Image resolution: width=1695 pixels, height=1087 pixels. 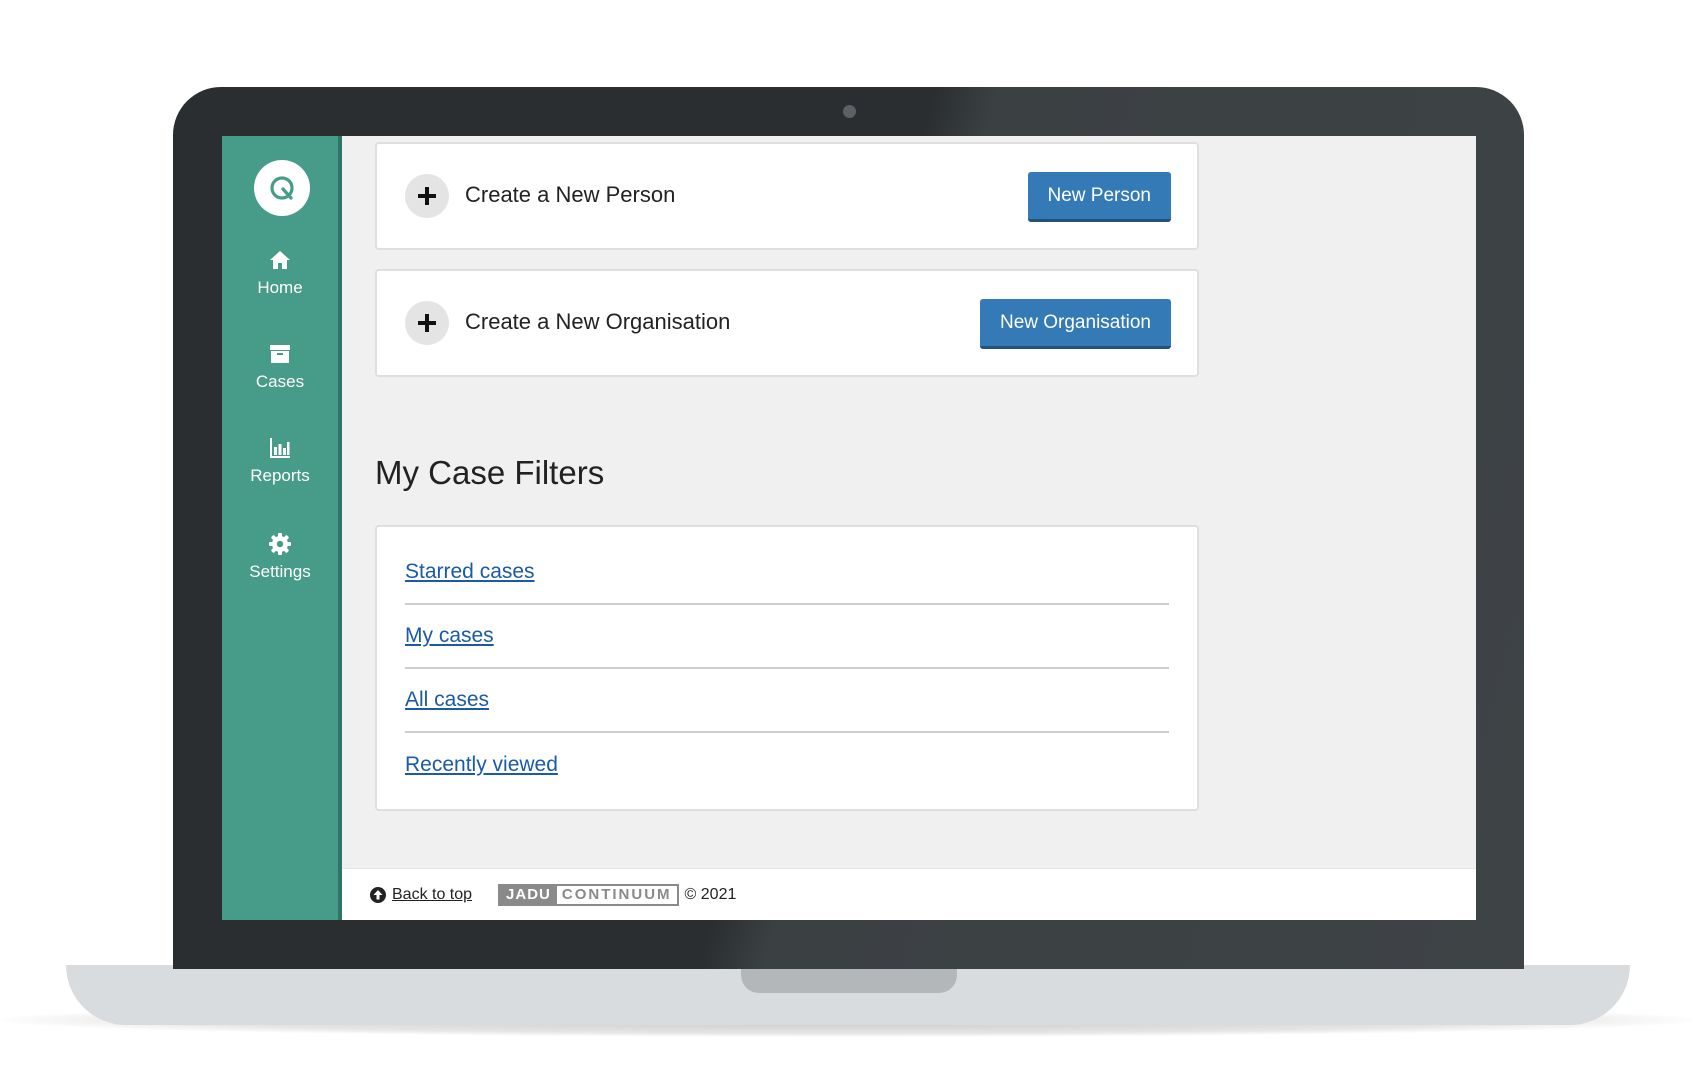 I want to click on archive-box-icon, so click(x=280, y=354).